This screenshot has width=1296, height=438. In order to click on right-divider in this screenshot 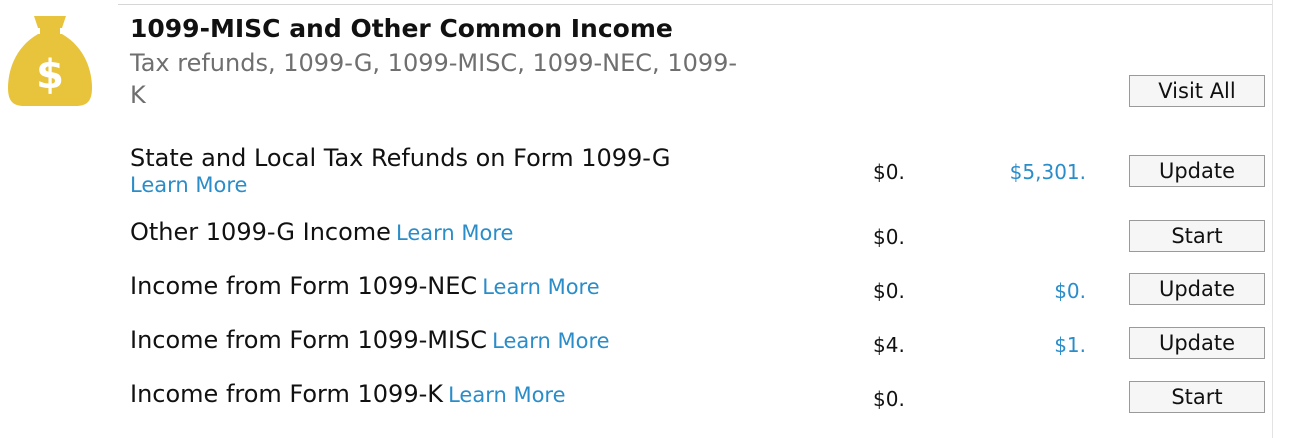, I will do `click(1272, 219)`.